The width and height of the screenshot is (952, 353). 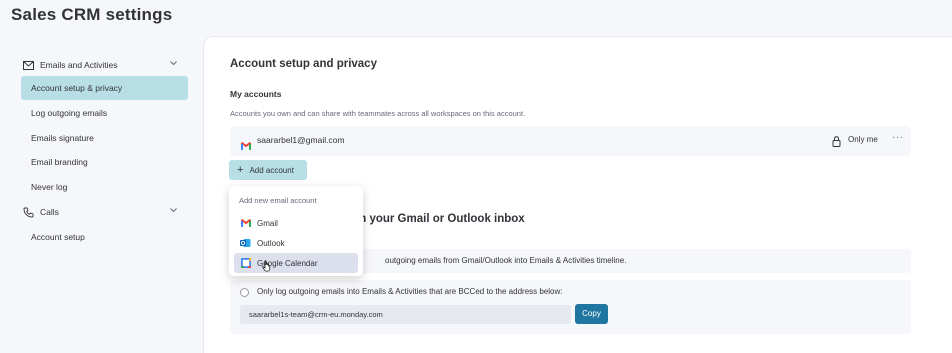 I want to click on section-title: Account setup and privacy, so click(x=303, y=64).